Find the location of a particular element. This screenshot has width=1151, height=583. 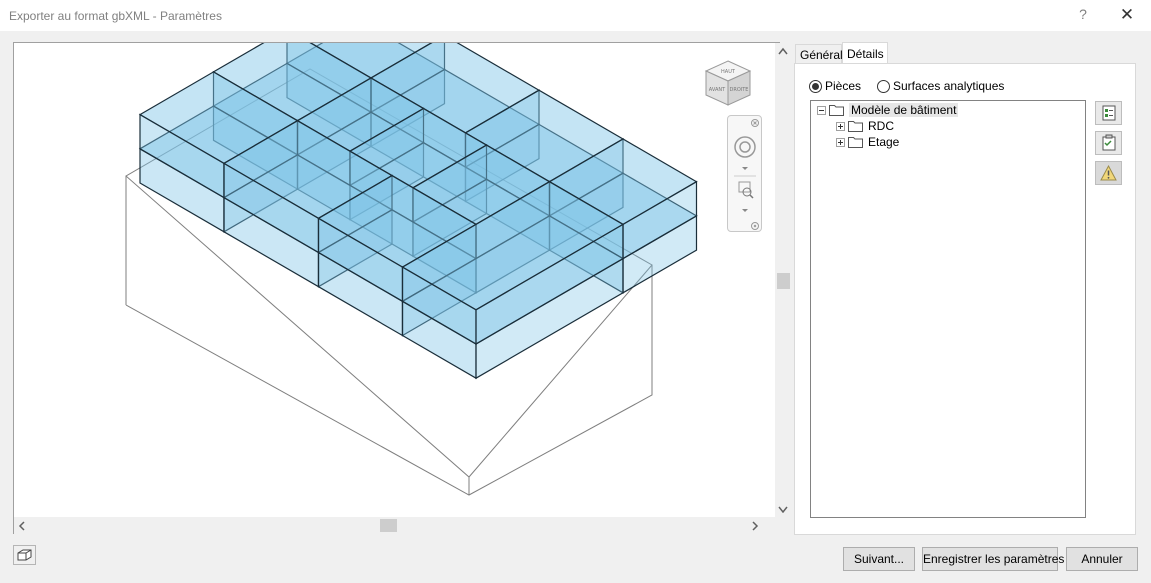

radio-analytical-surfaces-label: Surfaces analytiques is located at coordinates (949, 86).